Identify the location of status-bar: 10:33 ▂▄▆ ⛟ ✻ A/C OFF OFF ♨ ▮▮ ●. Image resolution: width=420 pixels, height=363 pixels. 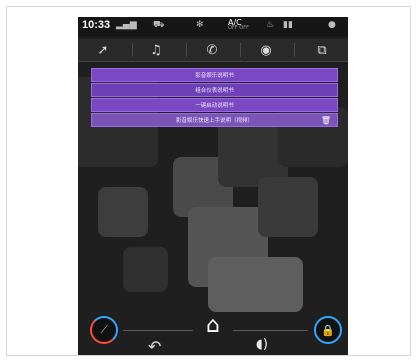
(213, 27).